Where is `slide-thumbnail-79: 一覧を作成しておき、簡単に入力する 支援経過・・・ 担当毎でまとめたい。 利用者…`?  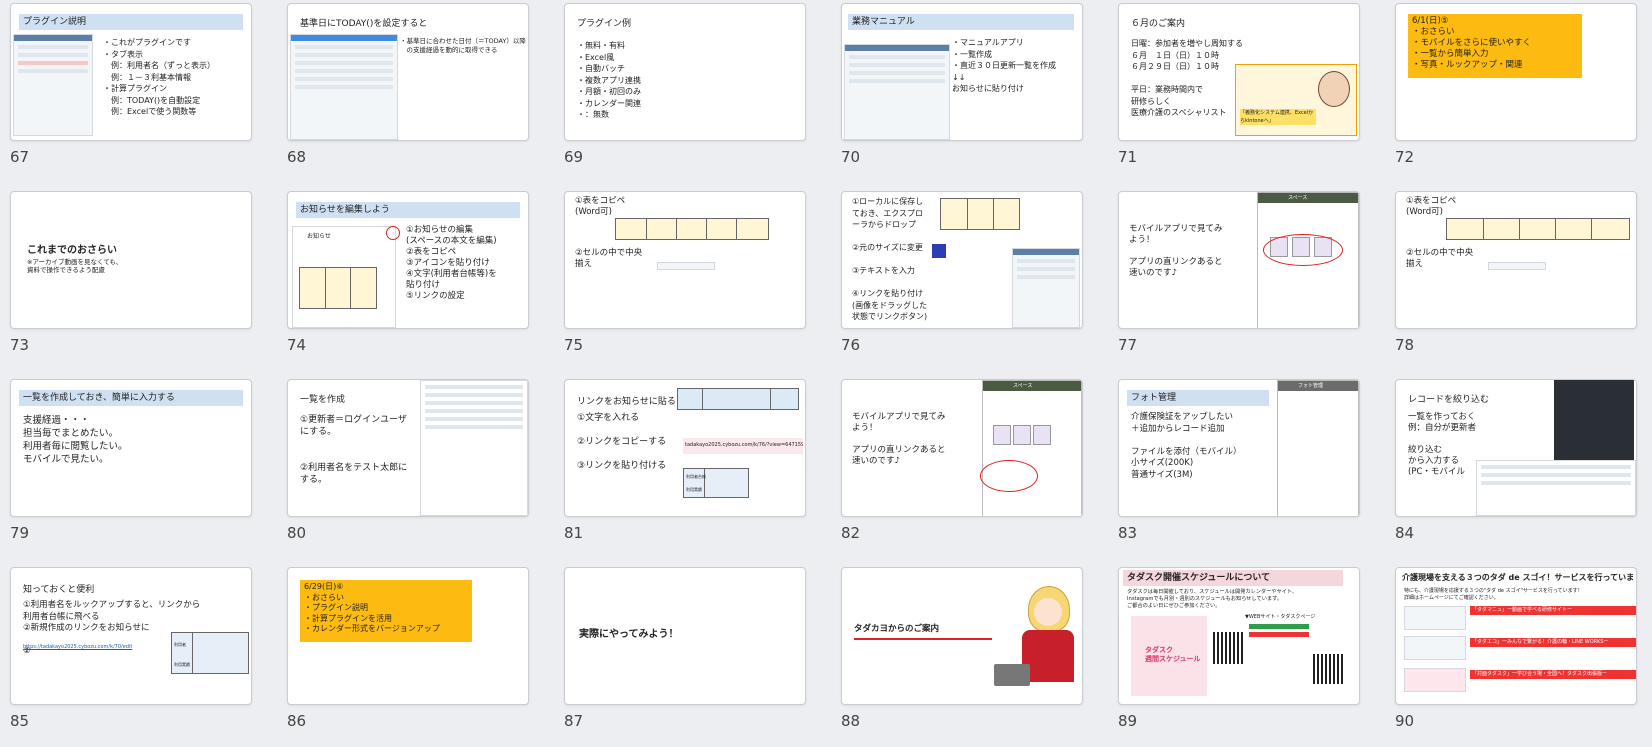 slide-thumbnail-79: 一覧を作成しておき、簡単に入力する 支援経過・・・ 担当毎でまとめたい。 利用者… is located at coordinates (131, 468).